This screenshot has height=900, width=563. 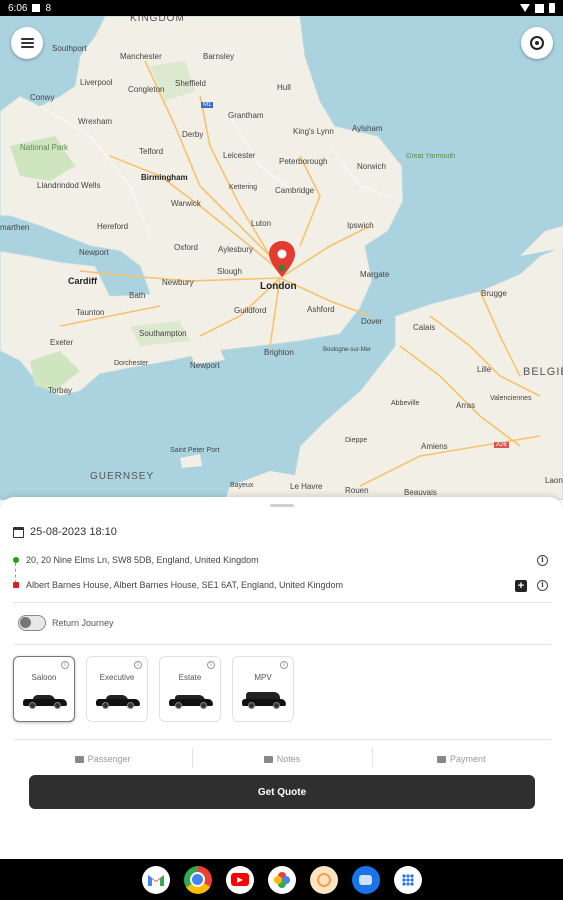 I want to click on vehicle-card-estate: Estate i, so click(x=190, y=689).